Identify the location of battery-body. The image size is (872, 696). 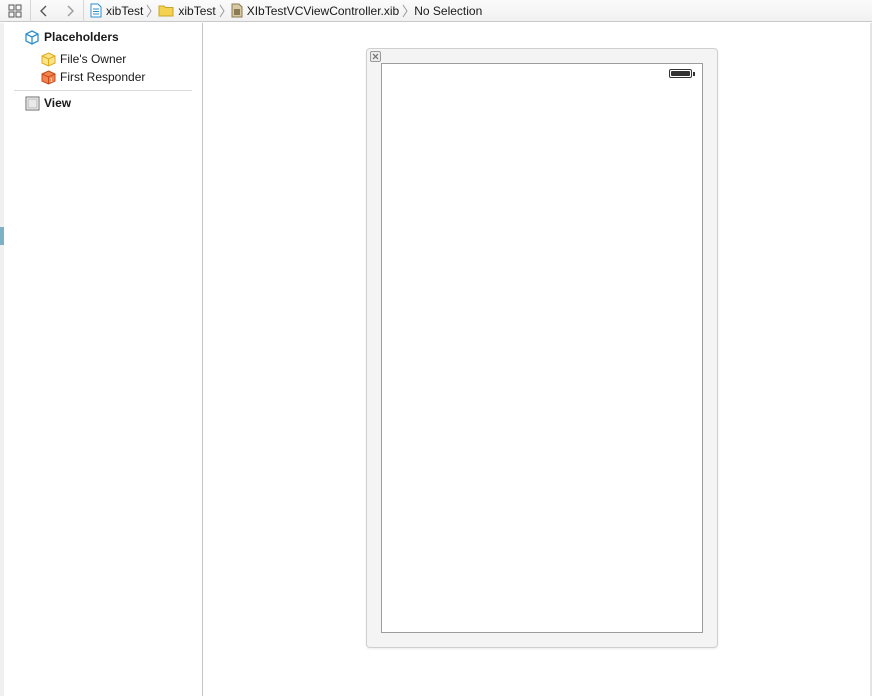
(680, 73).